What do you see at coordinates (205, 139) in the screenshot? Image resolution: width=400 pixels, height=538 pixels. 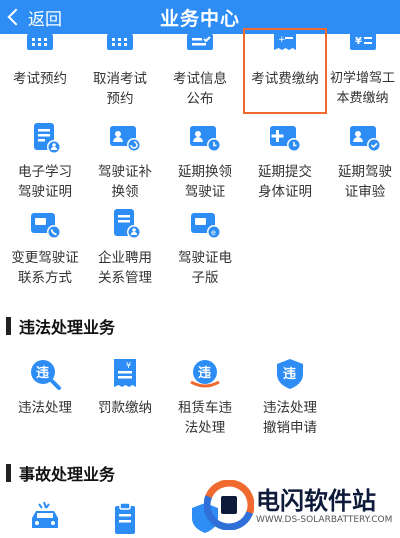 I see `license-clock-icon` at bounding box center [205, 139].